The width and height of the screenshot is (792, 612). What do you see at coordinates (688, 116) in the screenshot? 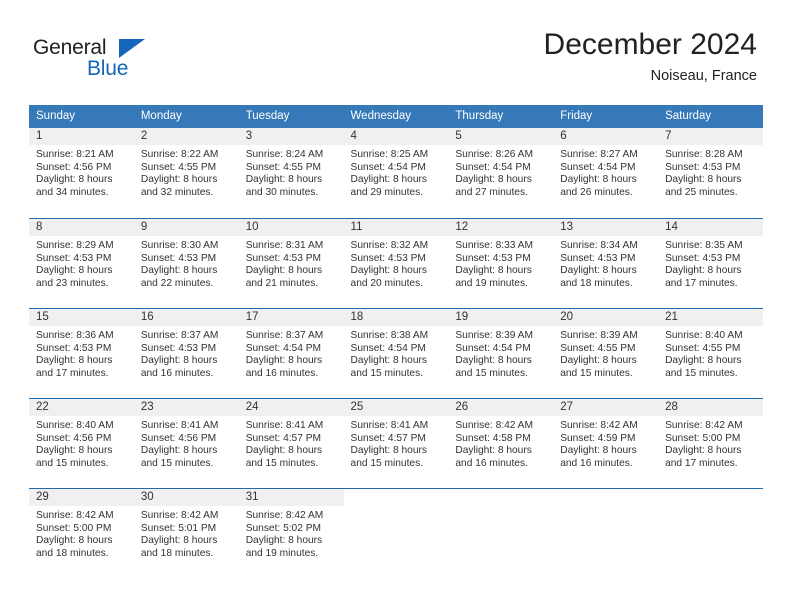
I see `weekday-header-saturday: Saturday` at bounding box center [688, 116].